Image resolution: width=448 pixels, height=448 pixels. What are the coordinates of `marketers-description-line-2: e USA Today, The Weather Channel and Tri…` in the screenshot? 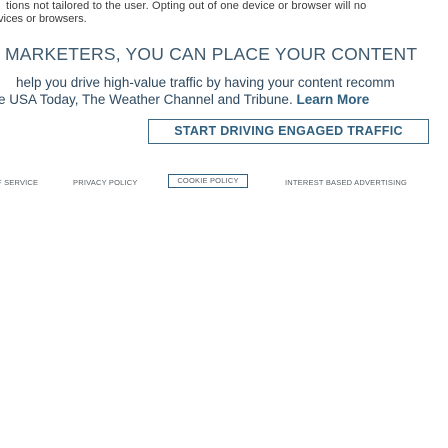 It's located at (184, 99).